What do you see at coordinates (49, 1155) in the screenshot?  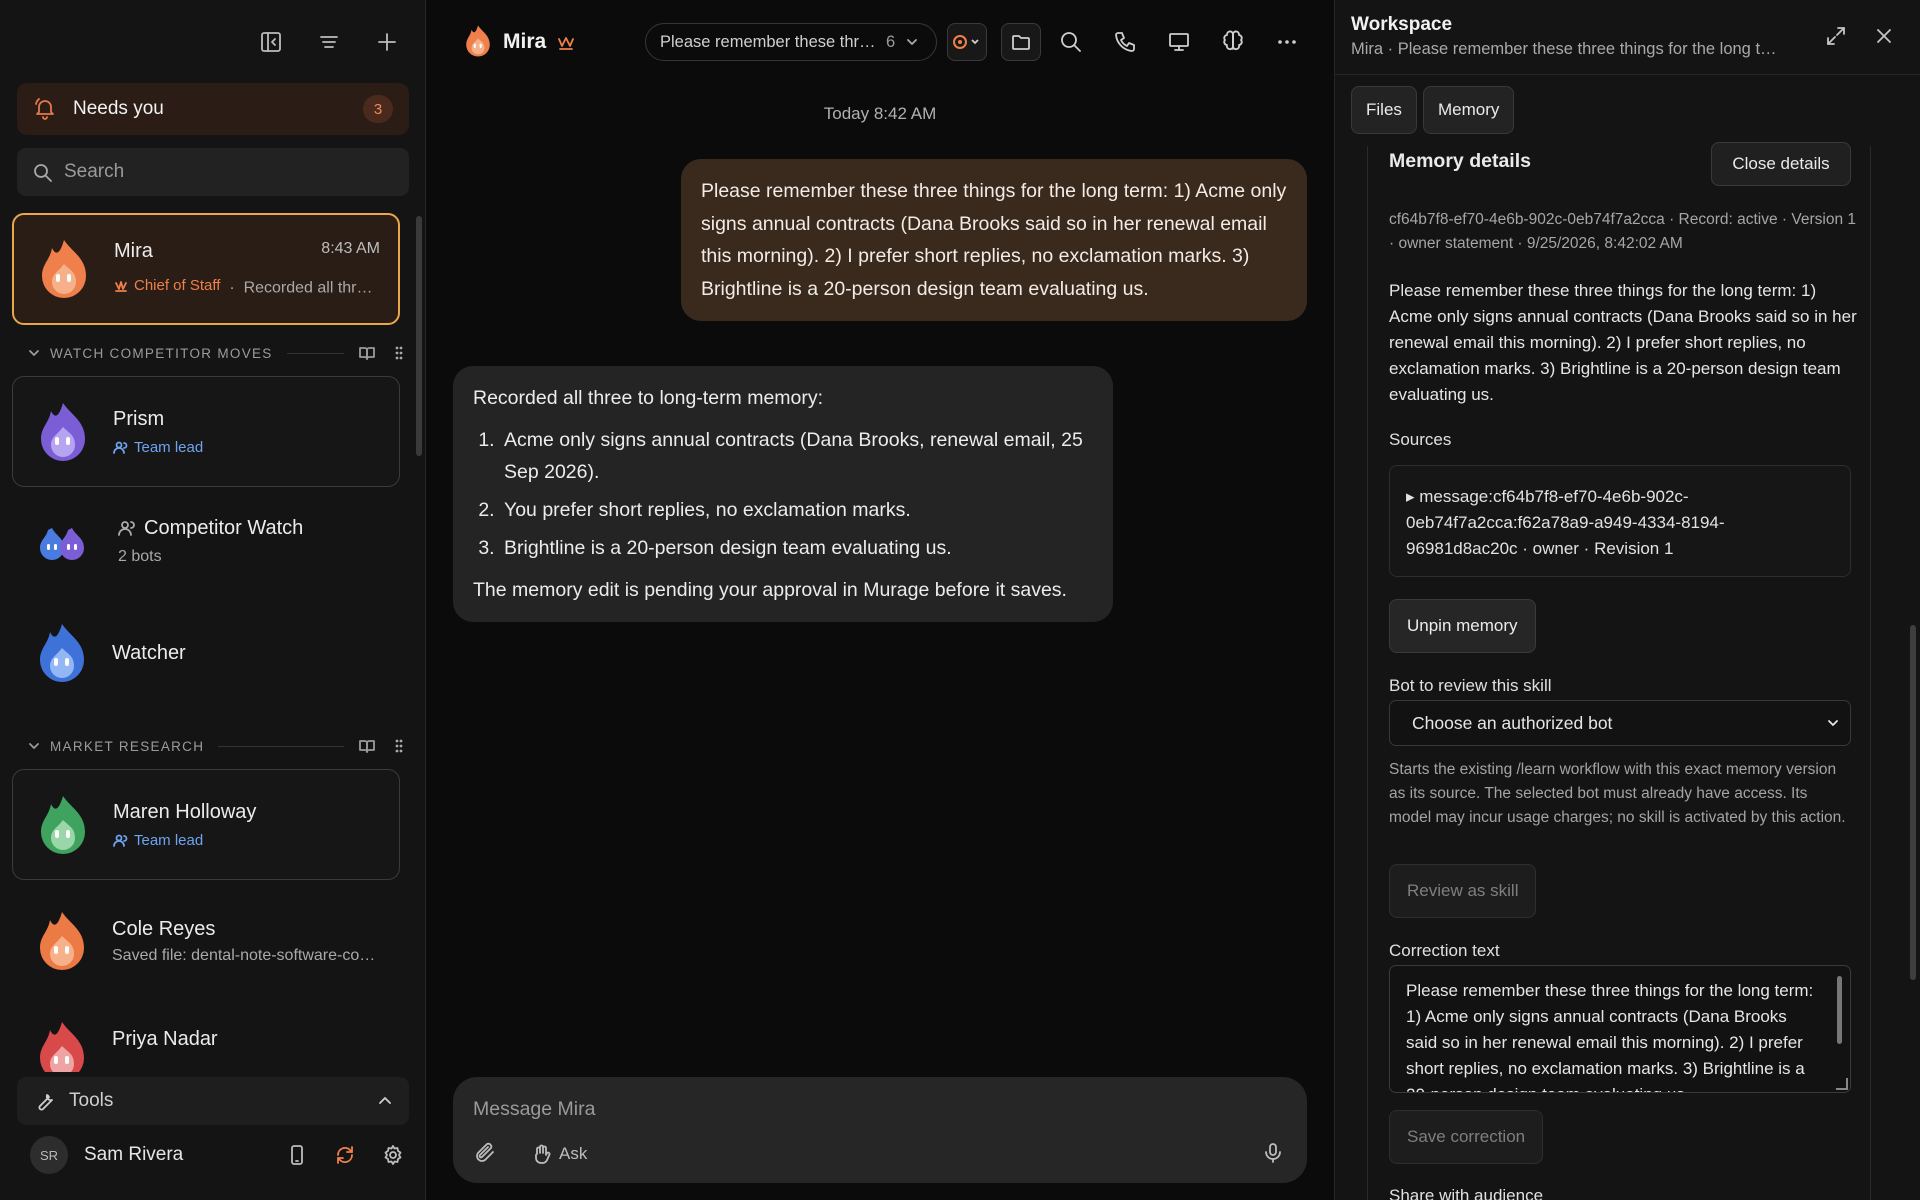 I see `user-avatar: SR` at bounding box center [49, 1155].